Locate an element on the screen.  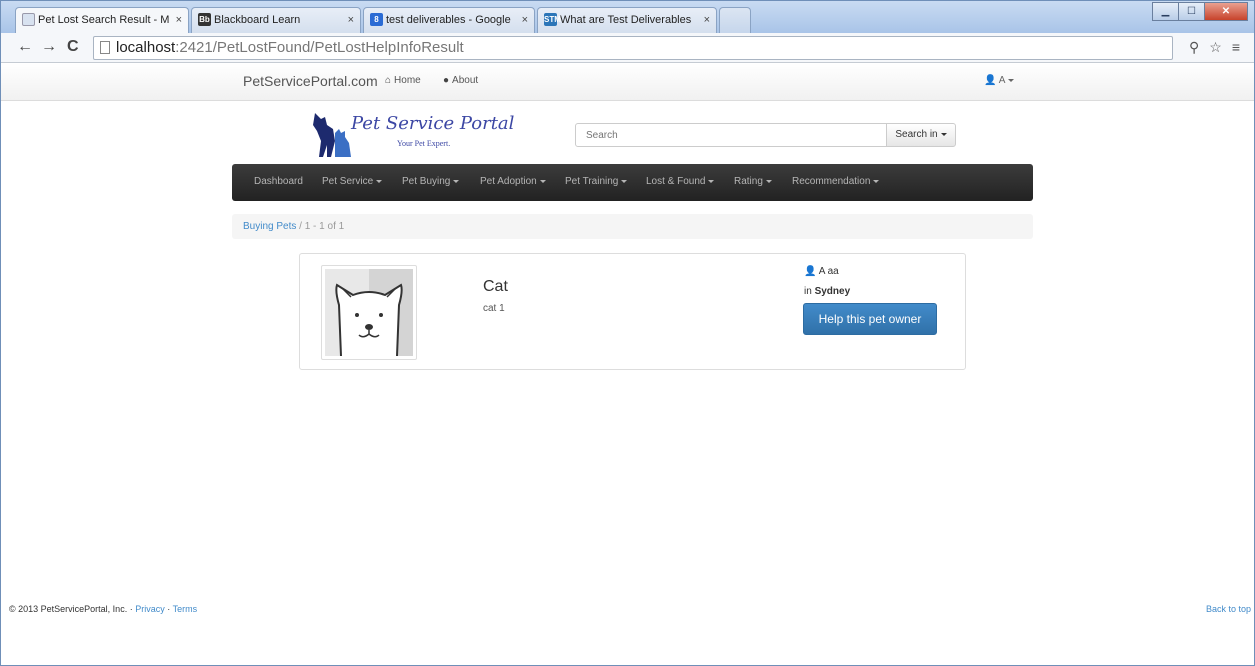
menu-icon: ≡ is located at coordinates (1236, 47).